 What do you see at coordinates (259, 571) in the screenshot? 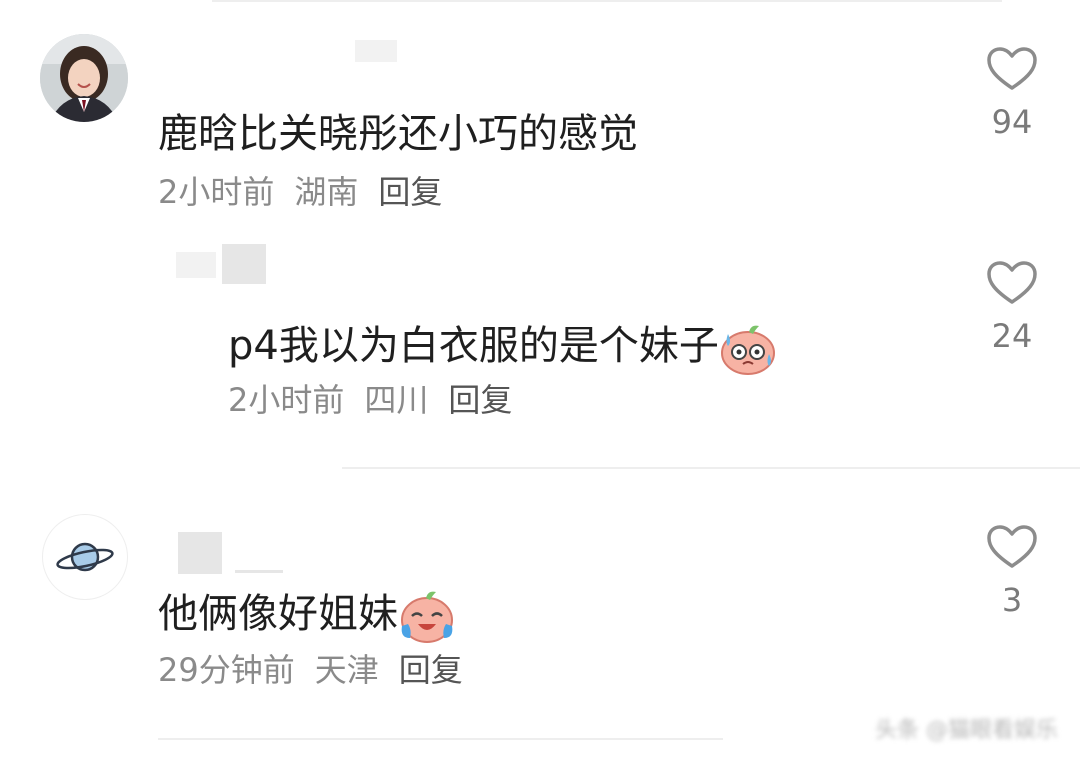
I see `masked-username-line` at bounding box center [259, 571].